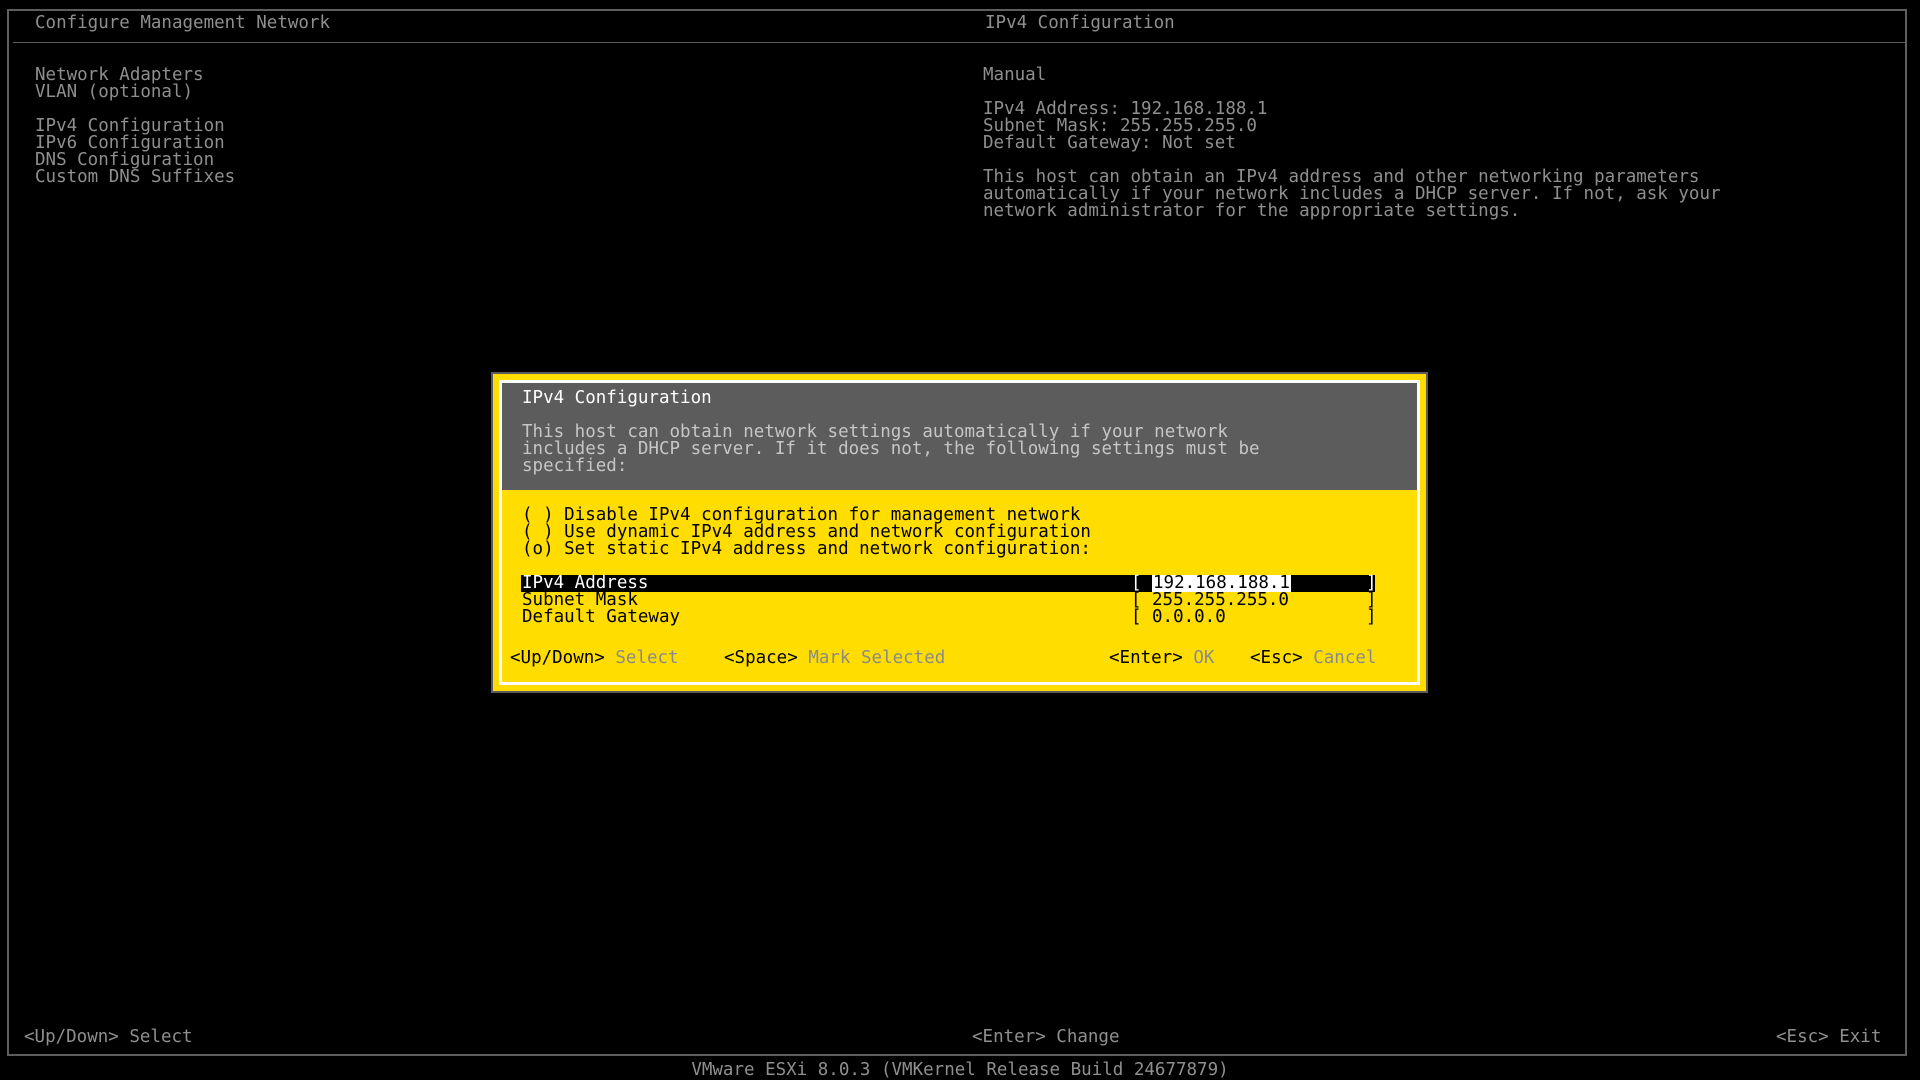  I want to click on select-action-label: Select, so click(647, 658).